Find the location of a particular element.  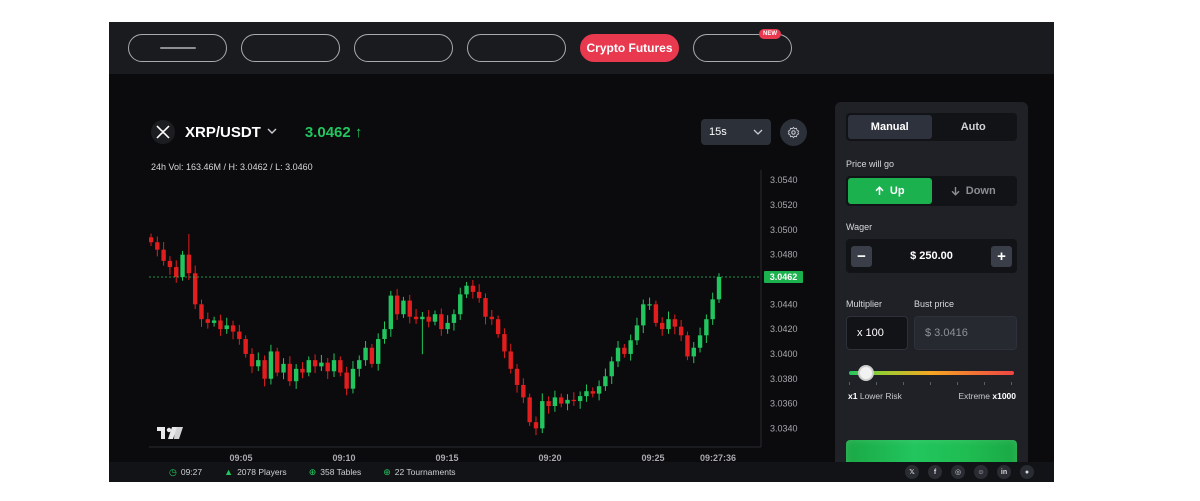

slider-track is located at coordinates (931, 373).